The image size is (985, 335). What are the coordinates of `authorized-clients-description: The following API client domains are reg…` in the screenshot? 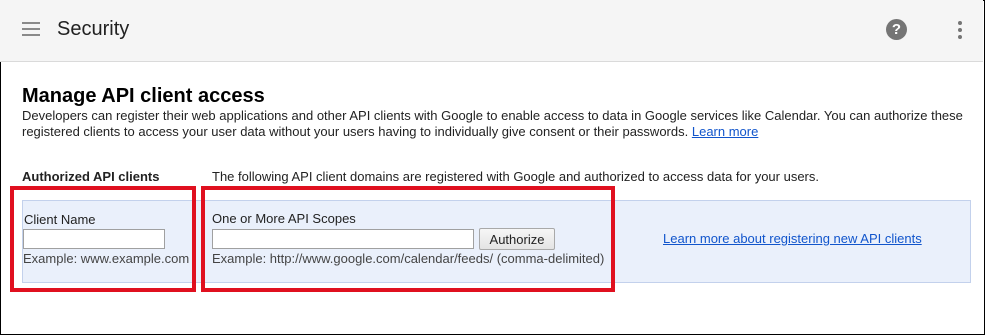 It's located at (515, 176).